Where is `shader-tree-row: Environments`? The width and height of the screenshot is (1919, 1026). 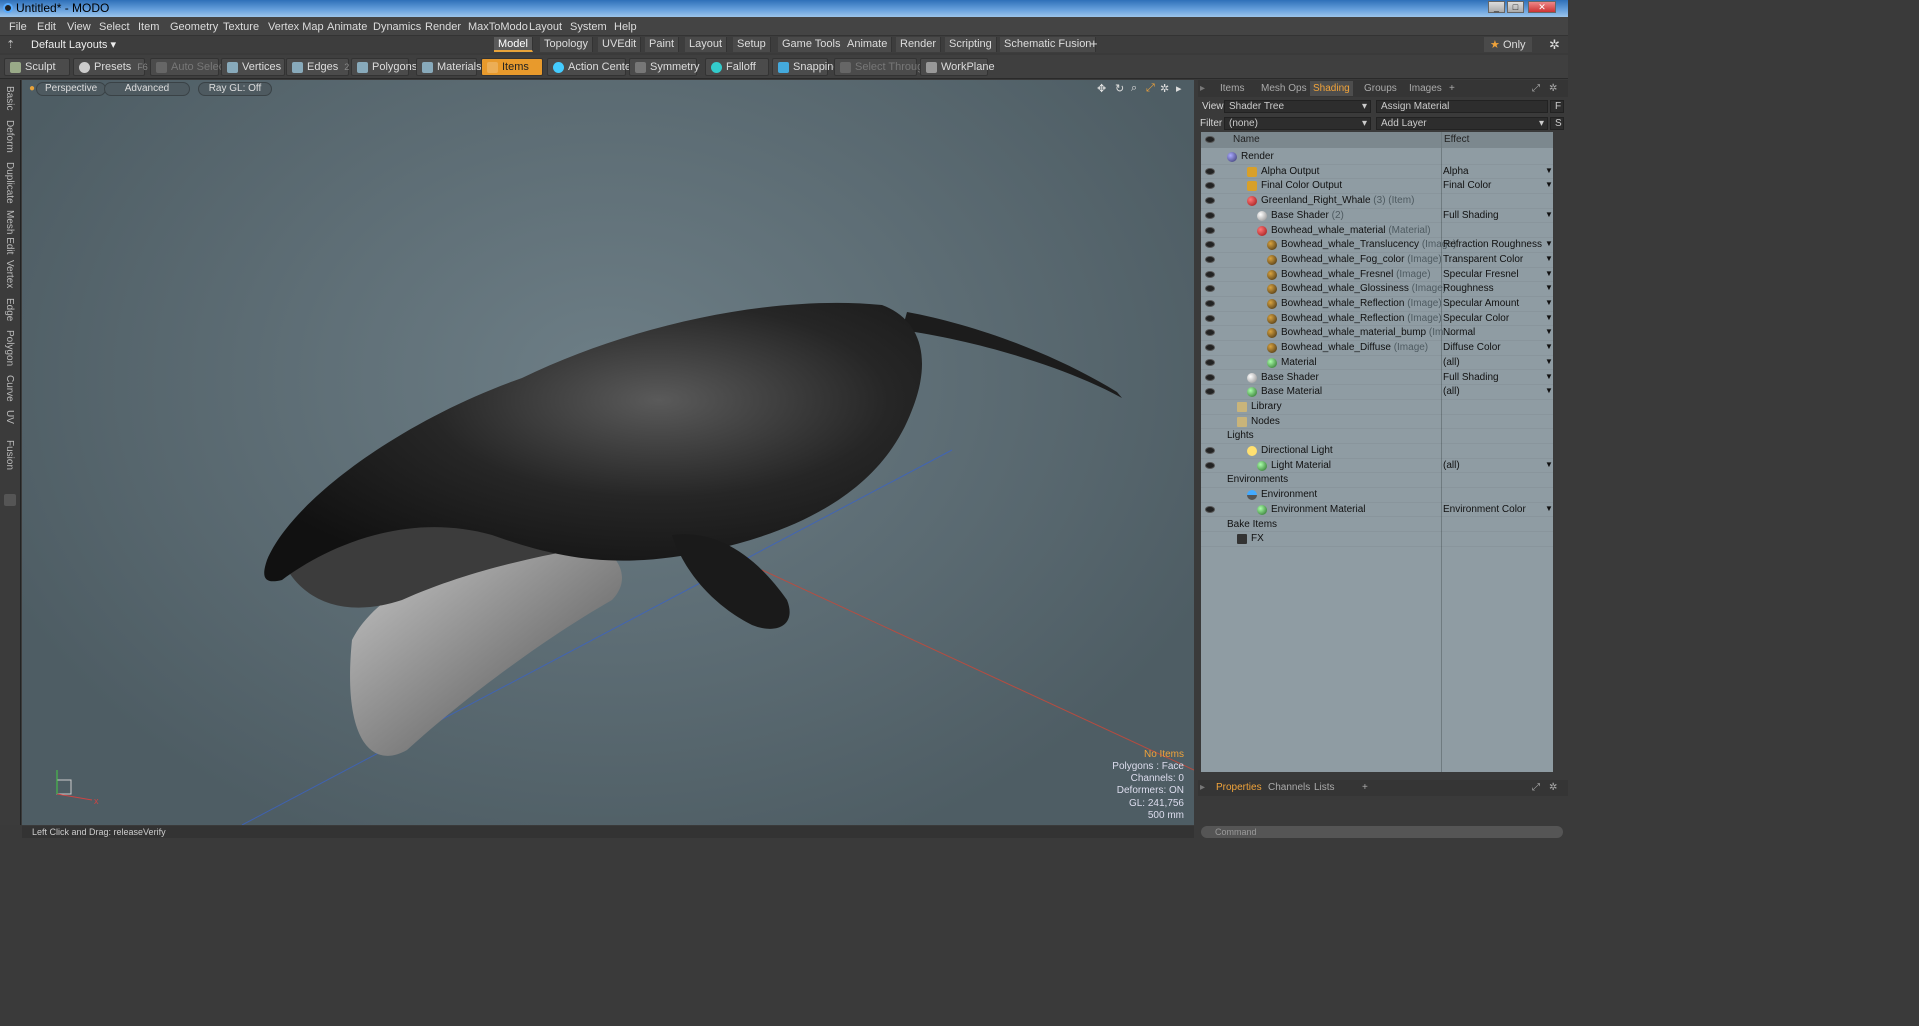
shader-tree-row: Environments is located at coordinates (1377, 481).